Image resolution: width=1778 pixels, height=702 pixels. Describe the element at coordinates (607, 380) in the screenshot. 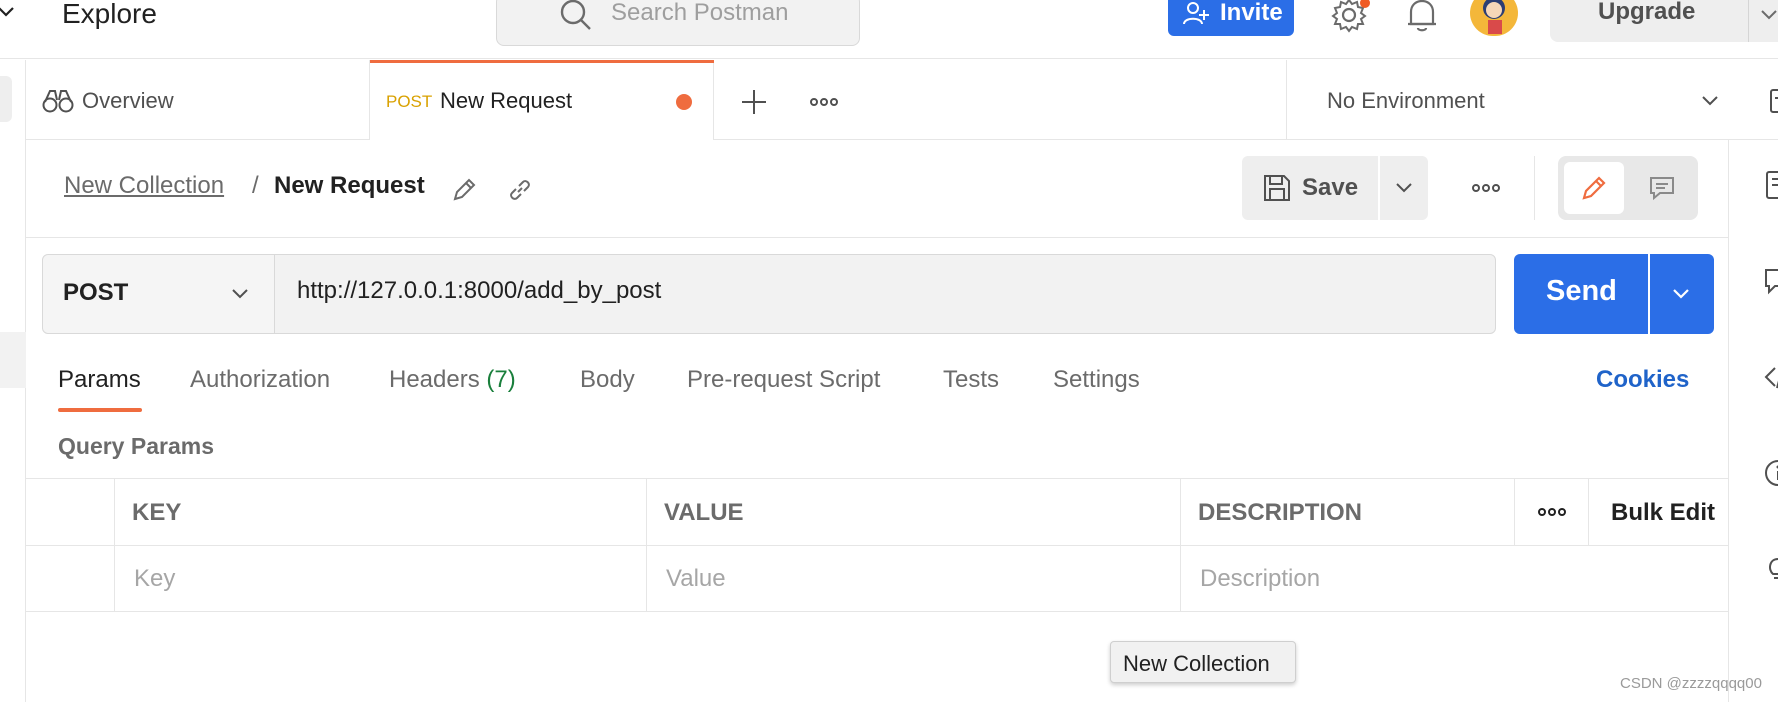

I see `tab-body: Body` at that location.